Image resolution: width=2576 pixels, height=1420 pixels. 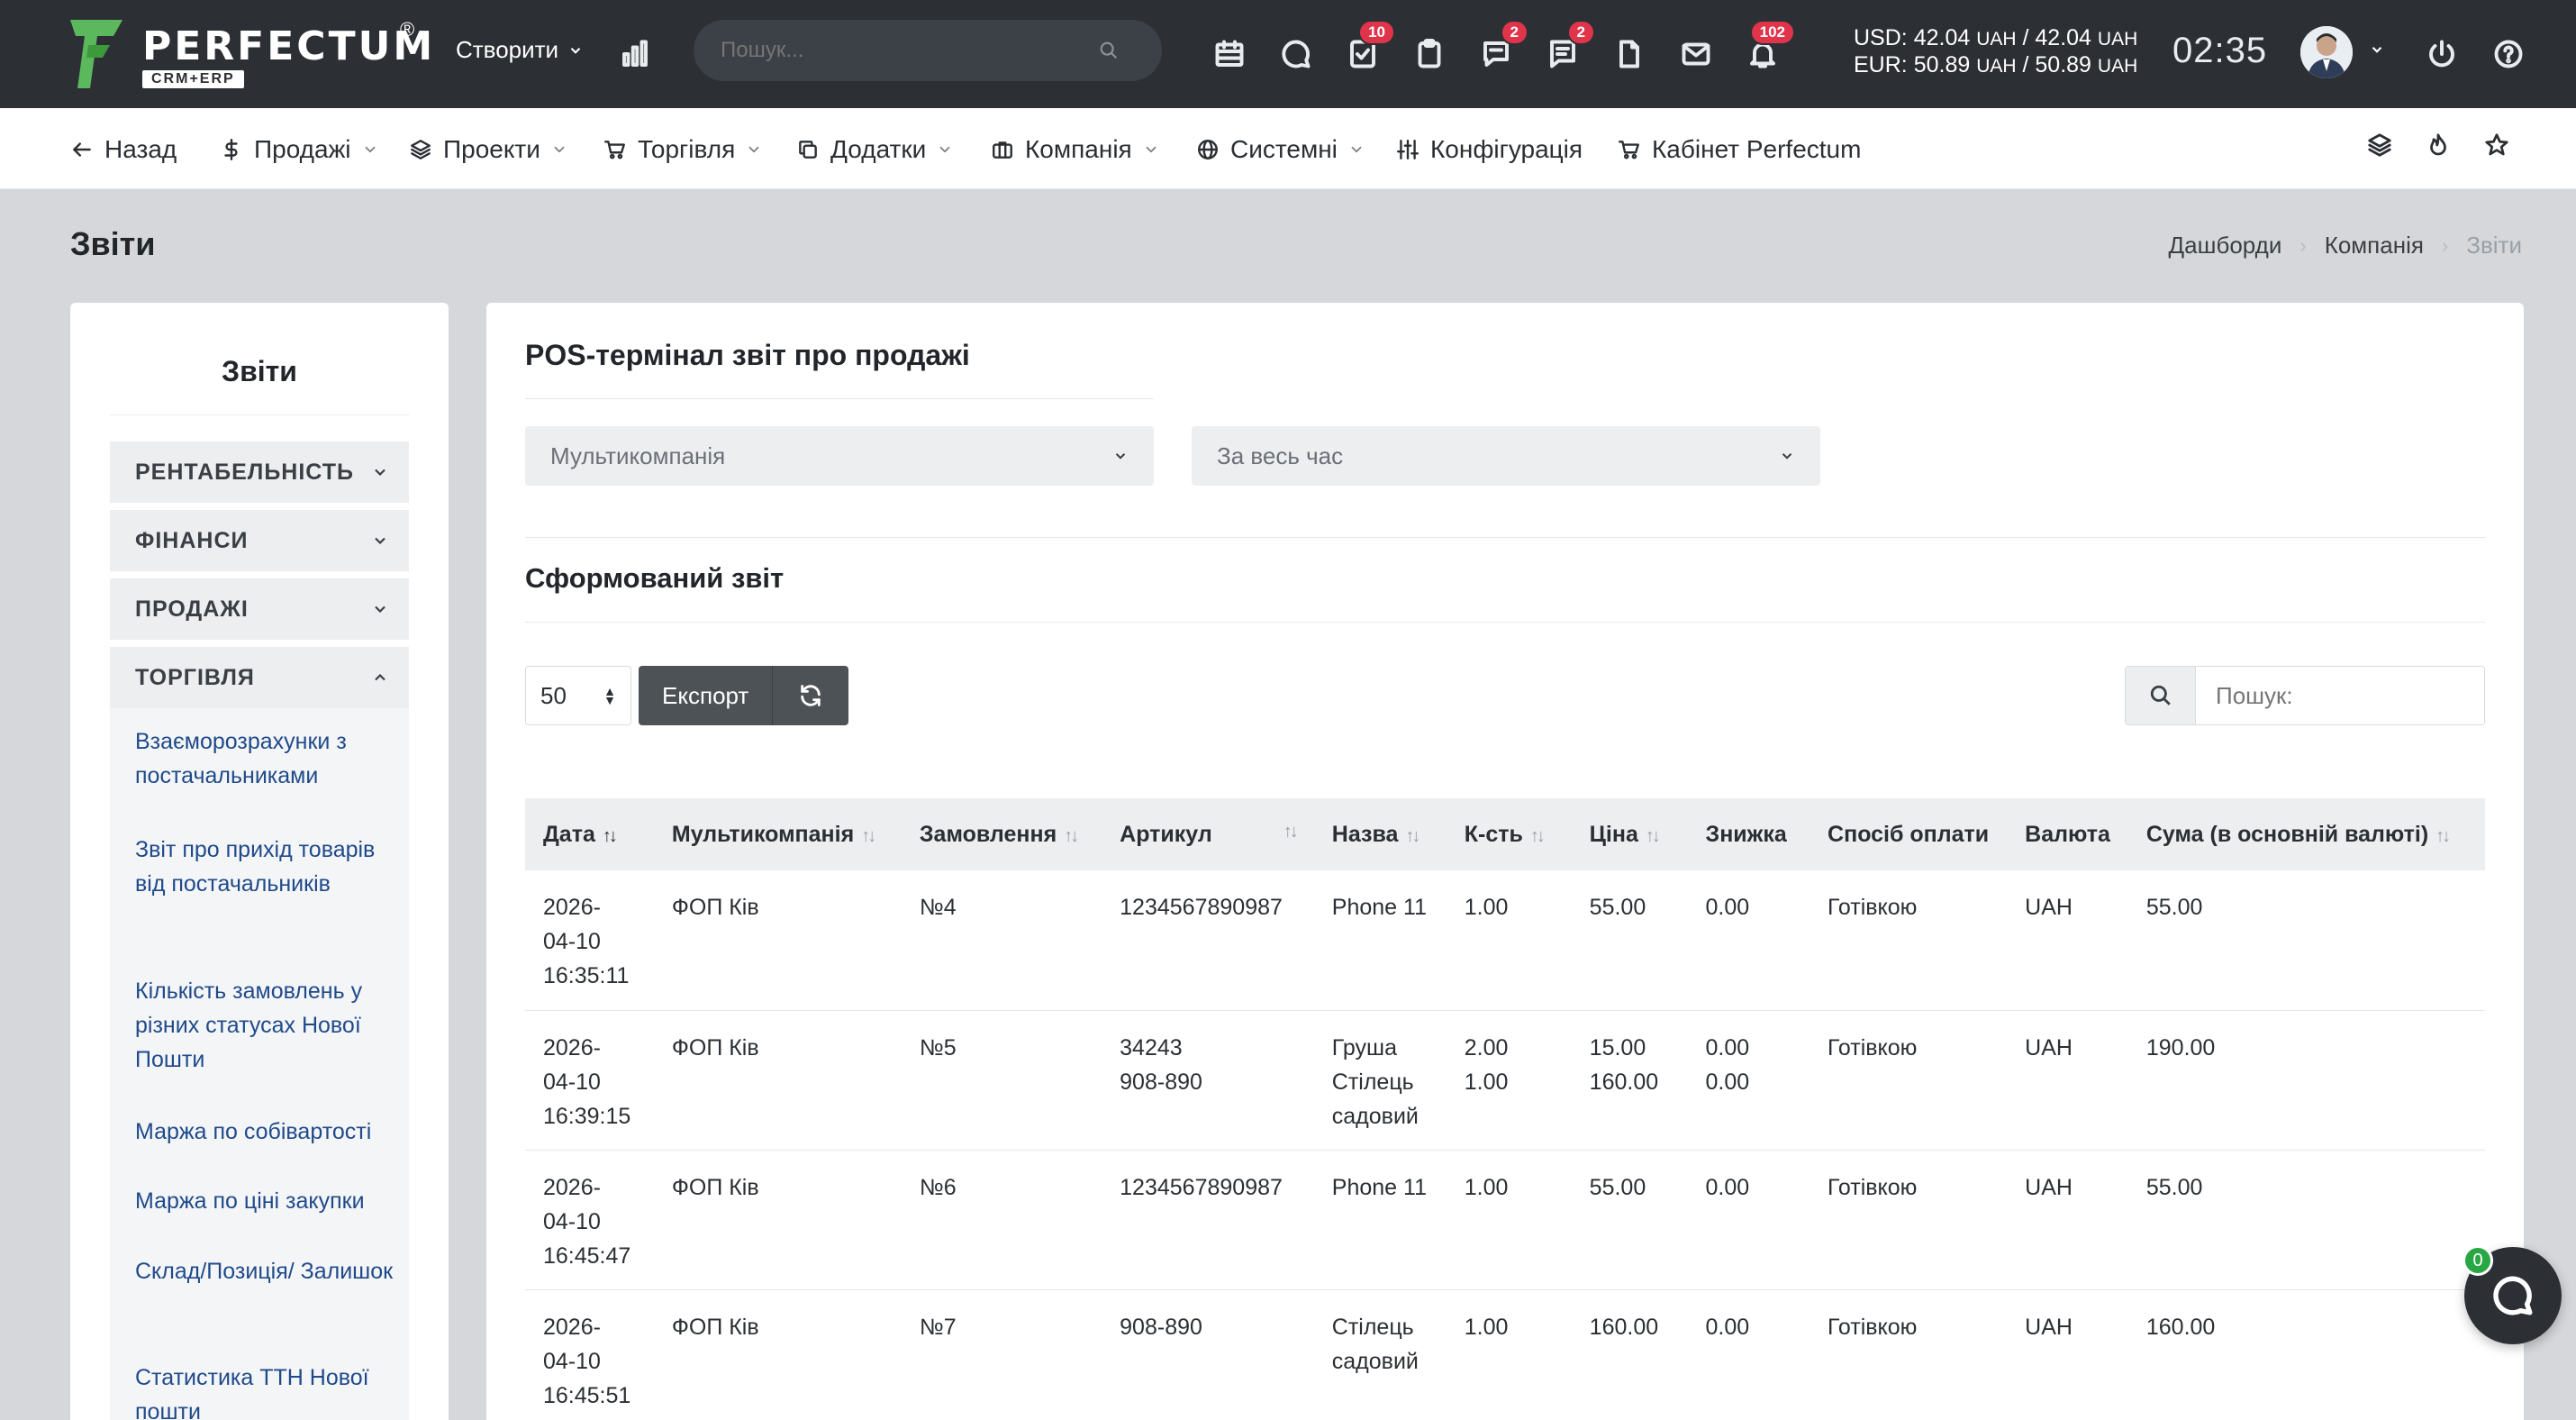 What do you see at coordinates (507, 49) in the screenshot?
I see `create-label: Створити` at bounding box center [507, 49].